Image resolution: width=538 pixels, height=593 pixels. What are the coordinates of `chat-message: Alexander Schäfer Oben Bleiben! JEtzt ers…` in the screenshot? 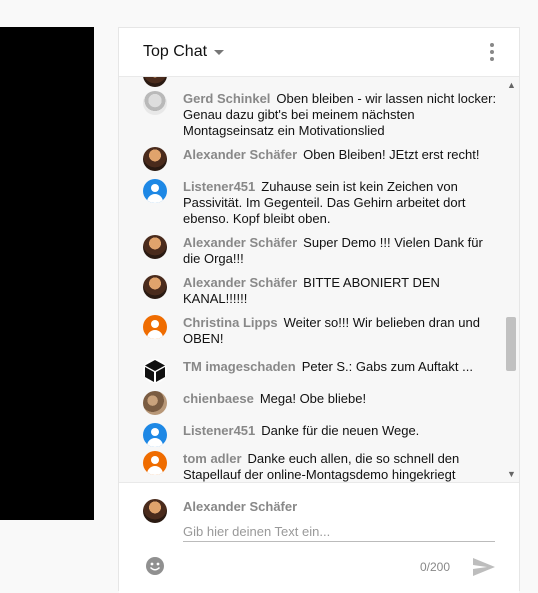 It's located at (320, 159).